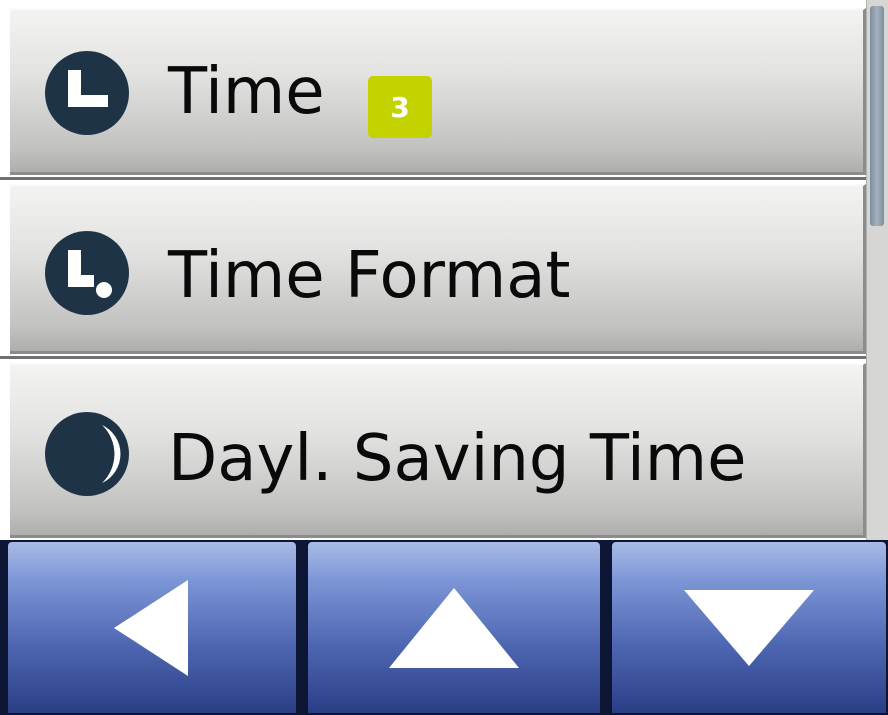 The height and width of the screenshot is (715, 888). I want to click on scroll-up-button, so click(454, 627).